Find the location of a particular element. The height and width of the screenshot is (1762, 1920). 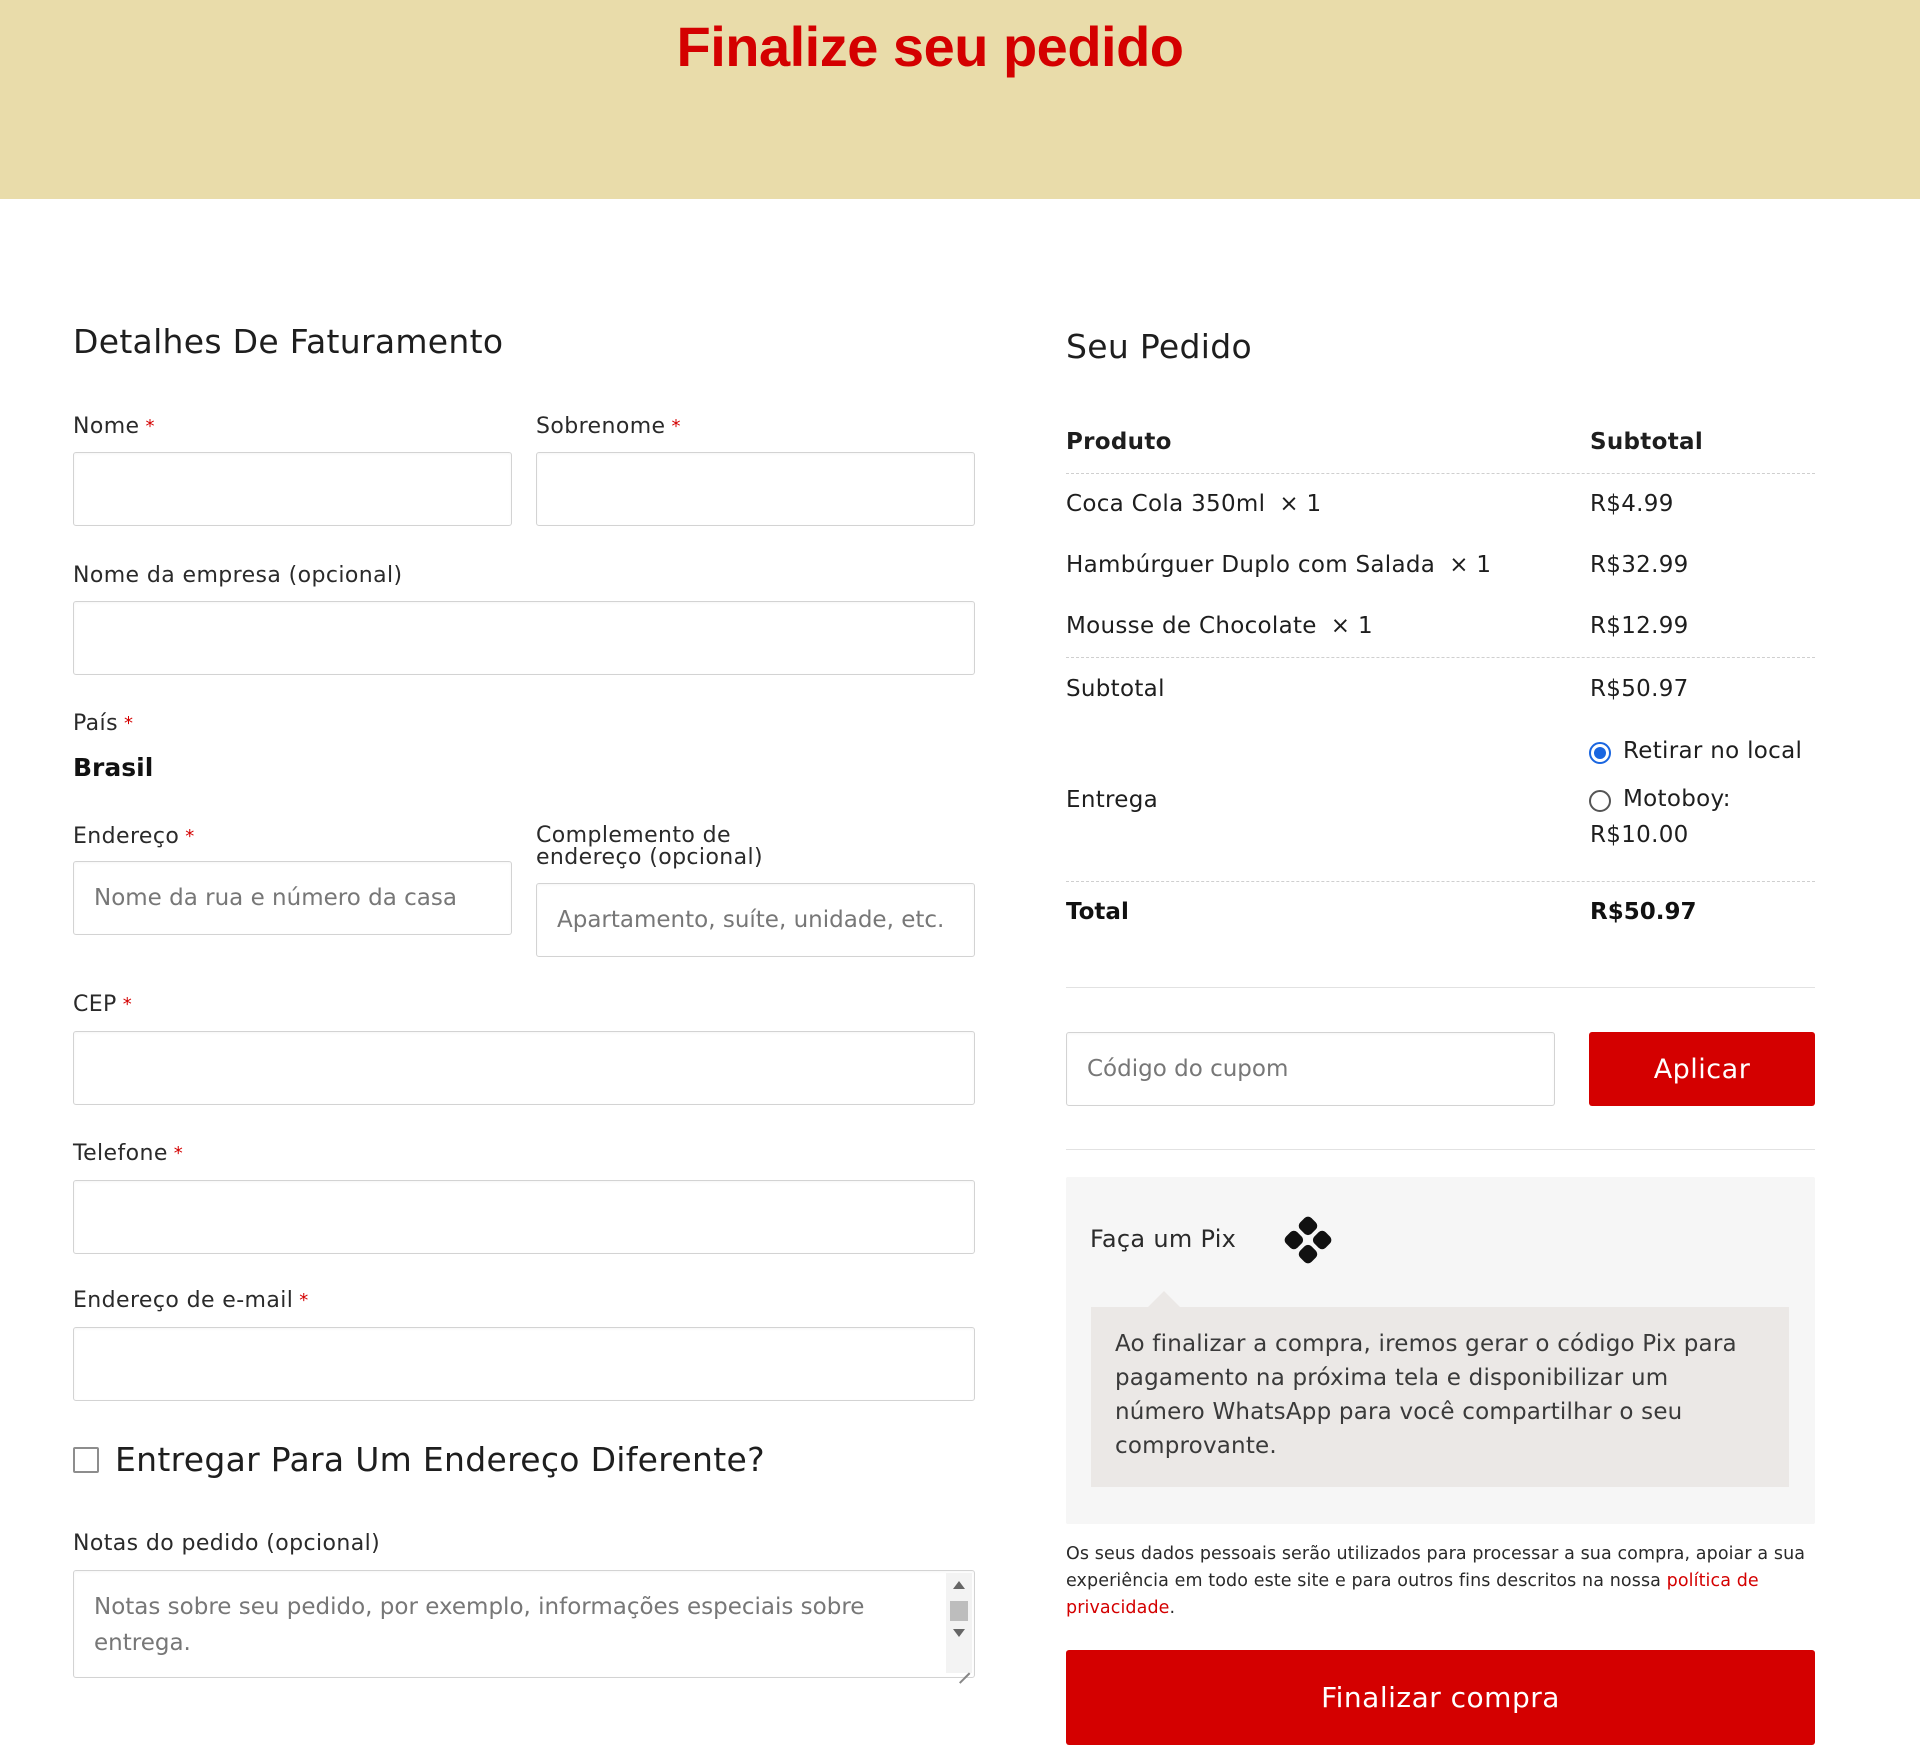

notes-label: Notas do pedido (opcional) is located at coordinates (227, 1543).